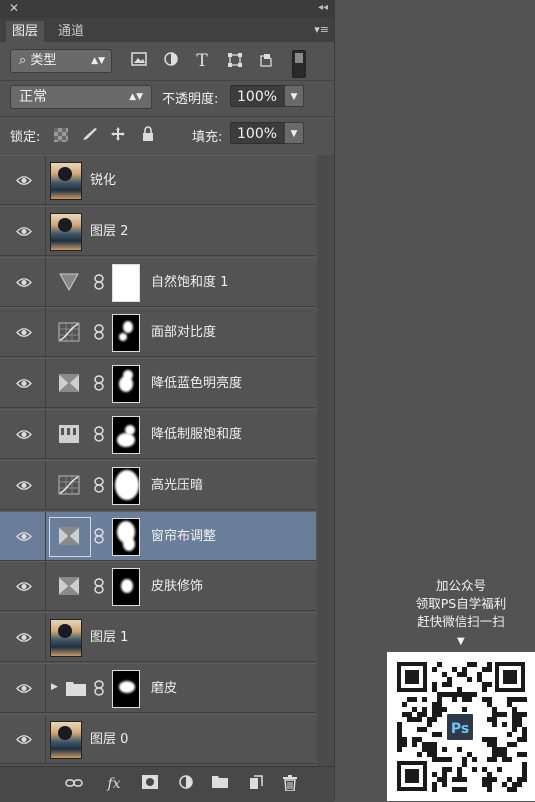 The height and width of the screenshot is (802, 535). Describe the element at coordinates (150, 784) in the screenshot. I see `add-mask-icon` at that location.